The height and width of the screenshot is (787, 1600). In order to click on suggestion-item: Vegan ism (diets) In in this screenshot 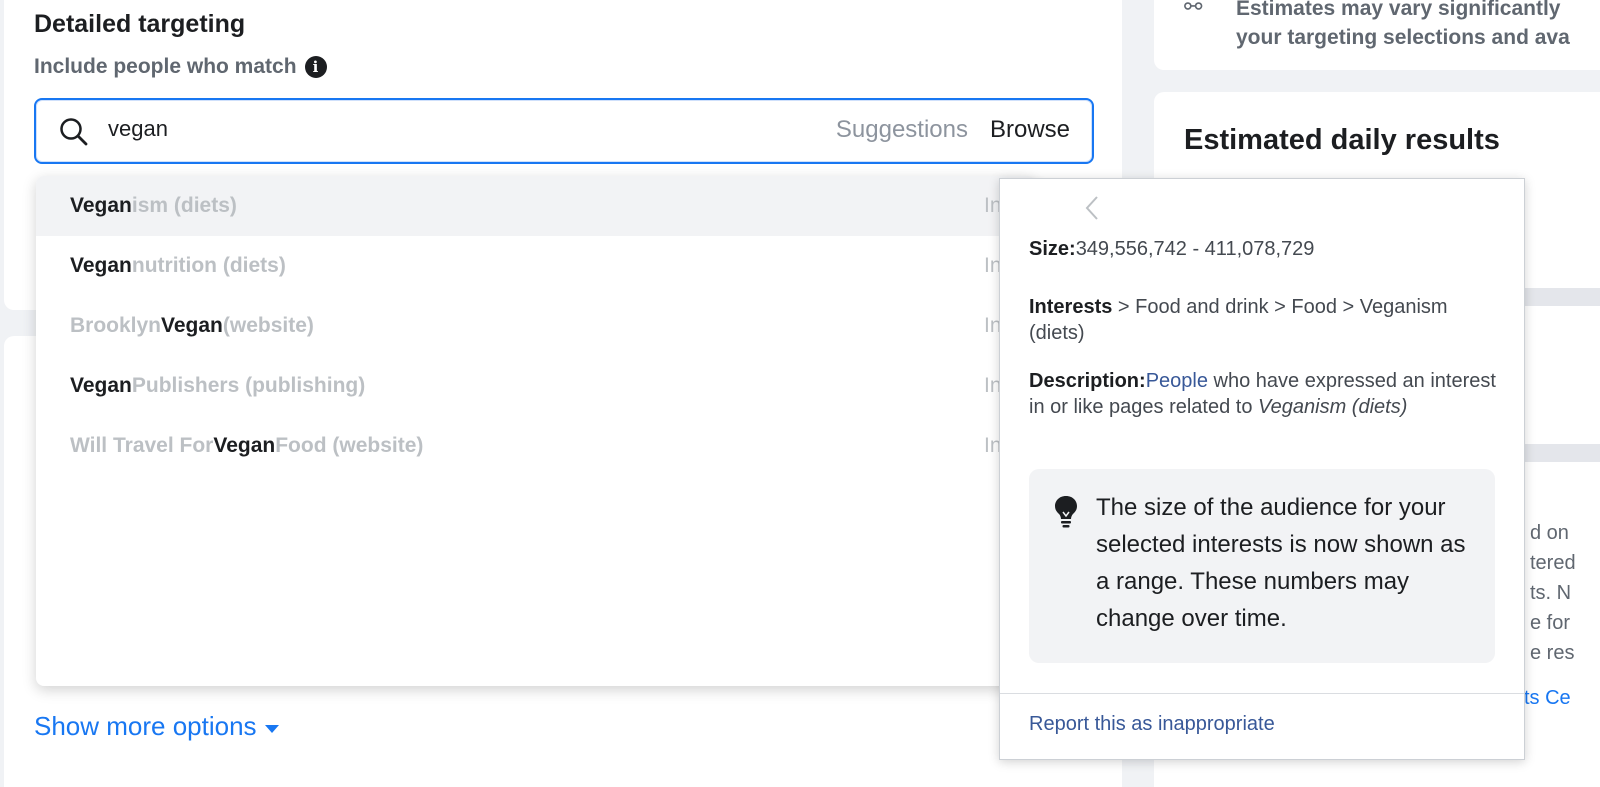, I will do `click(536, 206)`.